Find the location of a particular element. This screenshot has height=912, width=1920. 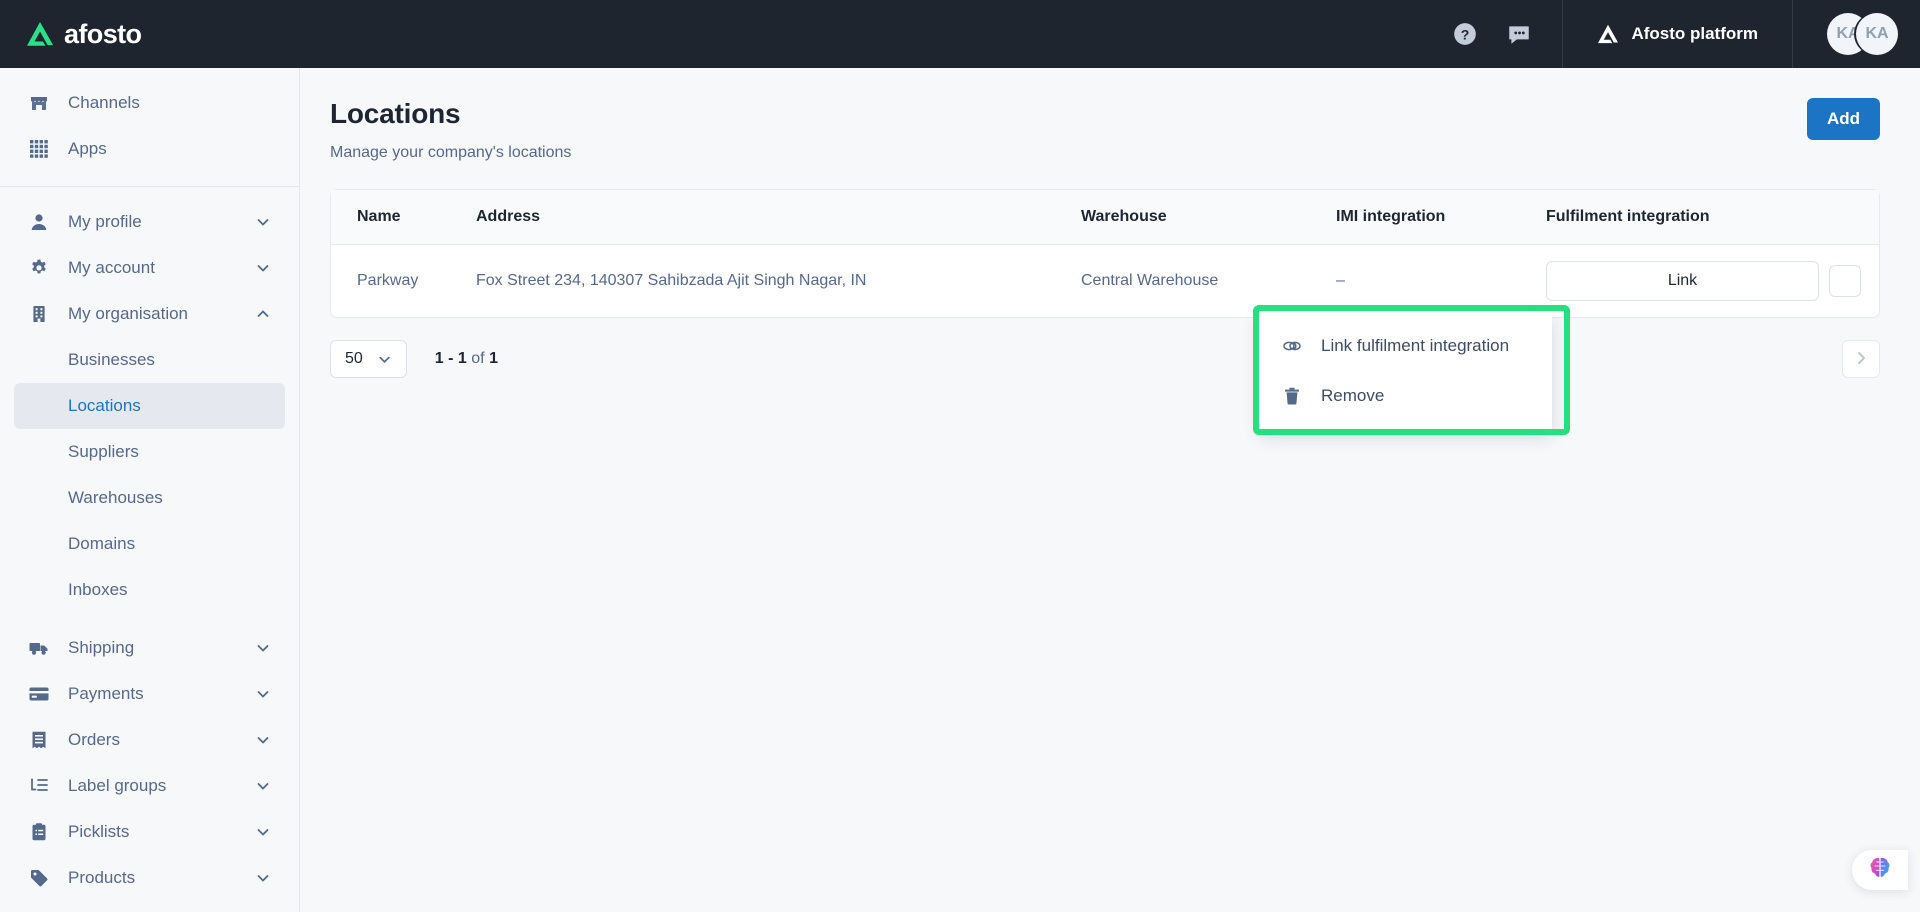

column-header-address: Address is located at coordinates (778, 217).